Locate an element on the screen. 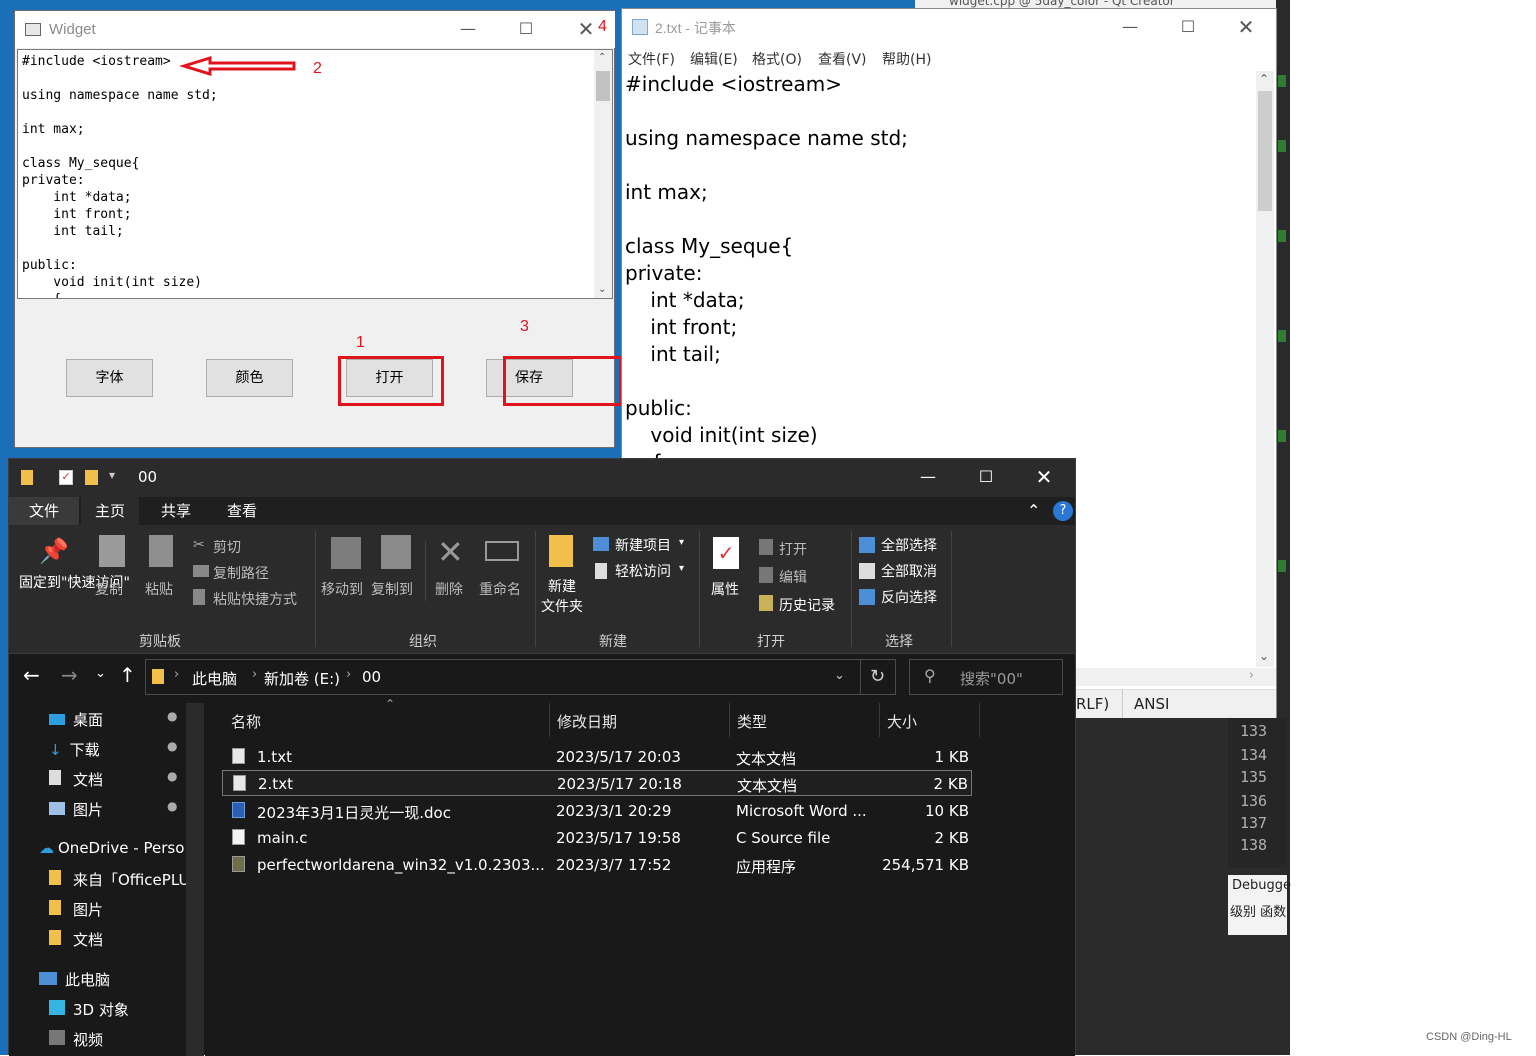  nav-item-videos: 视频 is located at coordinates (76, 1039).